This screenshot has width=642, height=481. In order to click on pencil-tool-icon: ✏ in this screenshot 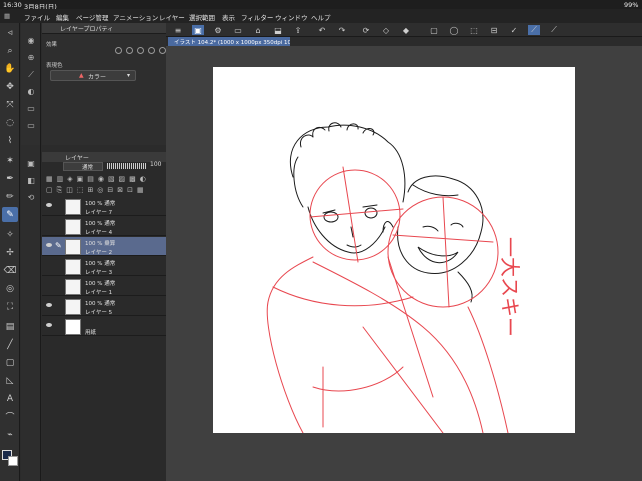, I will do `click(10, 196)`.